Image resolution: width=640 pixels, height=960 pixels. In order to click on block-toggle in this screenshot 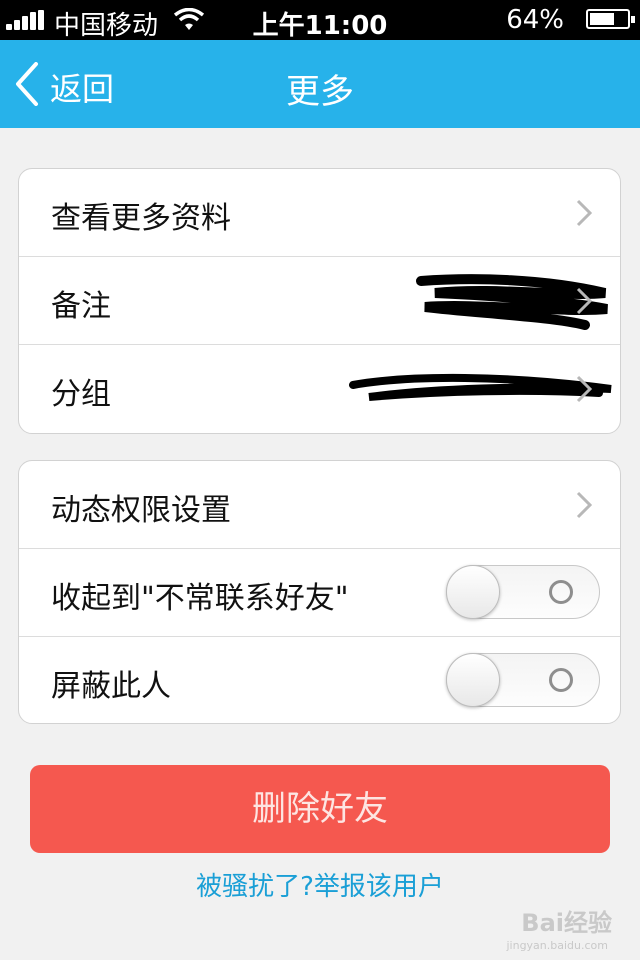, I will do `click(523, 680)`.